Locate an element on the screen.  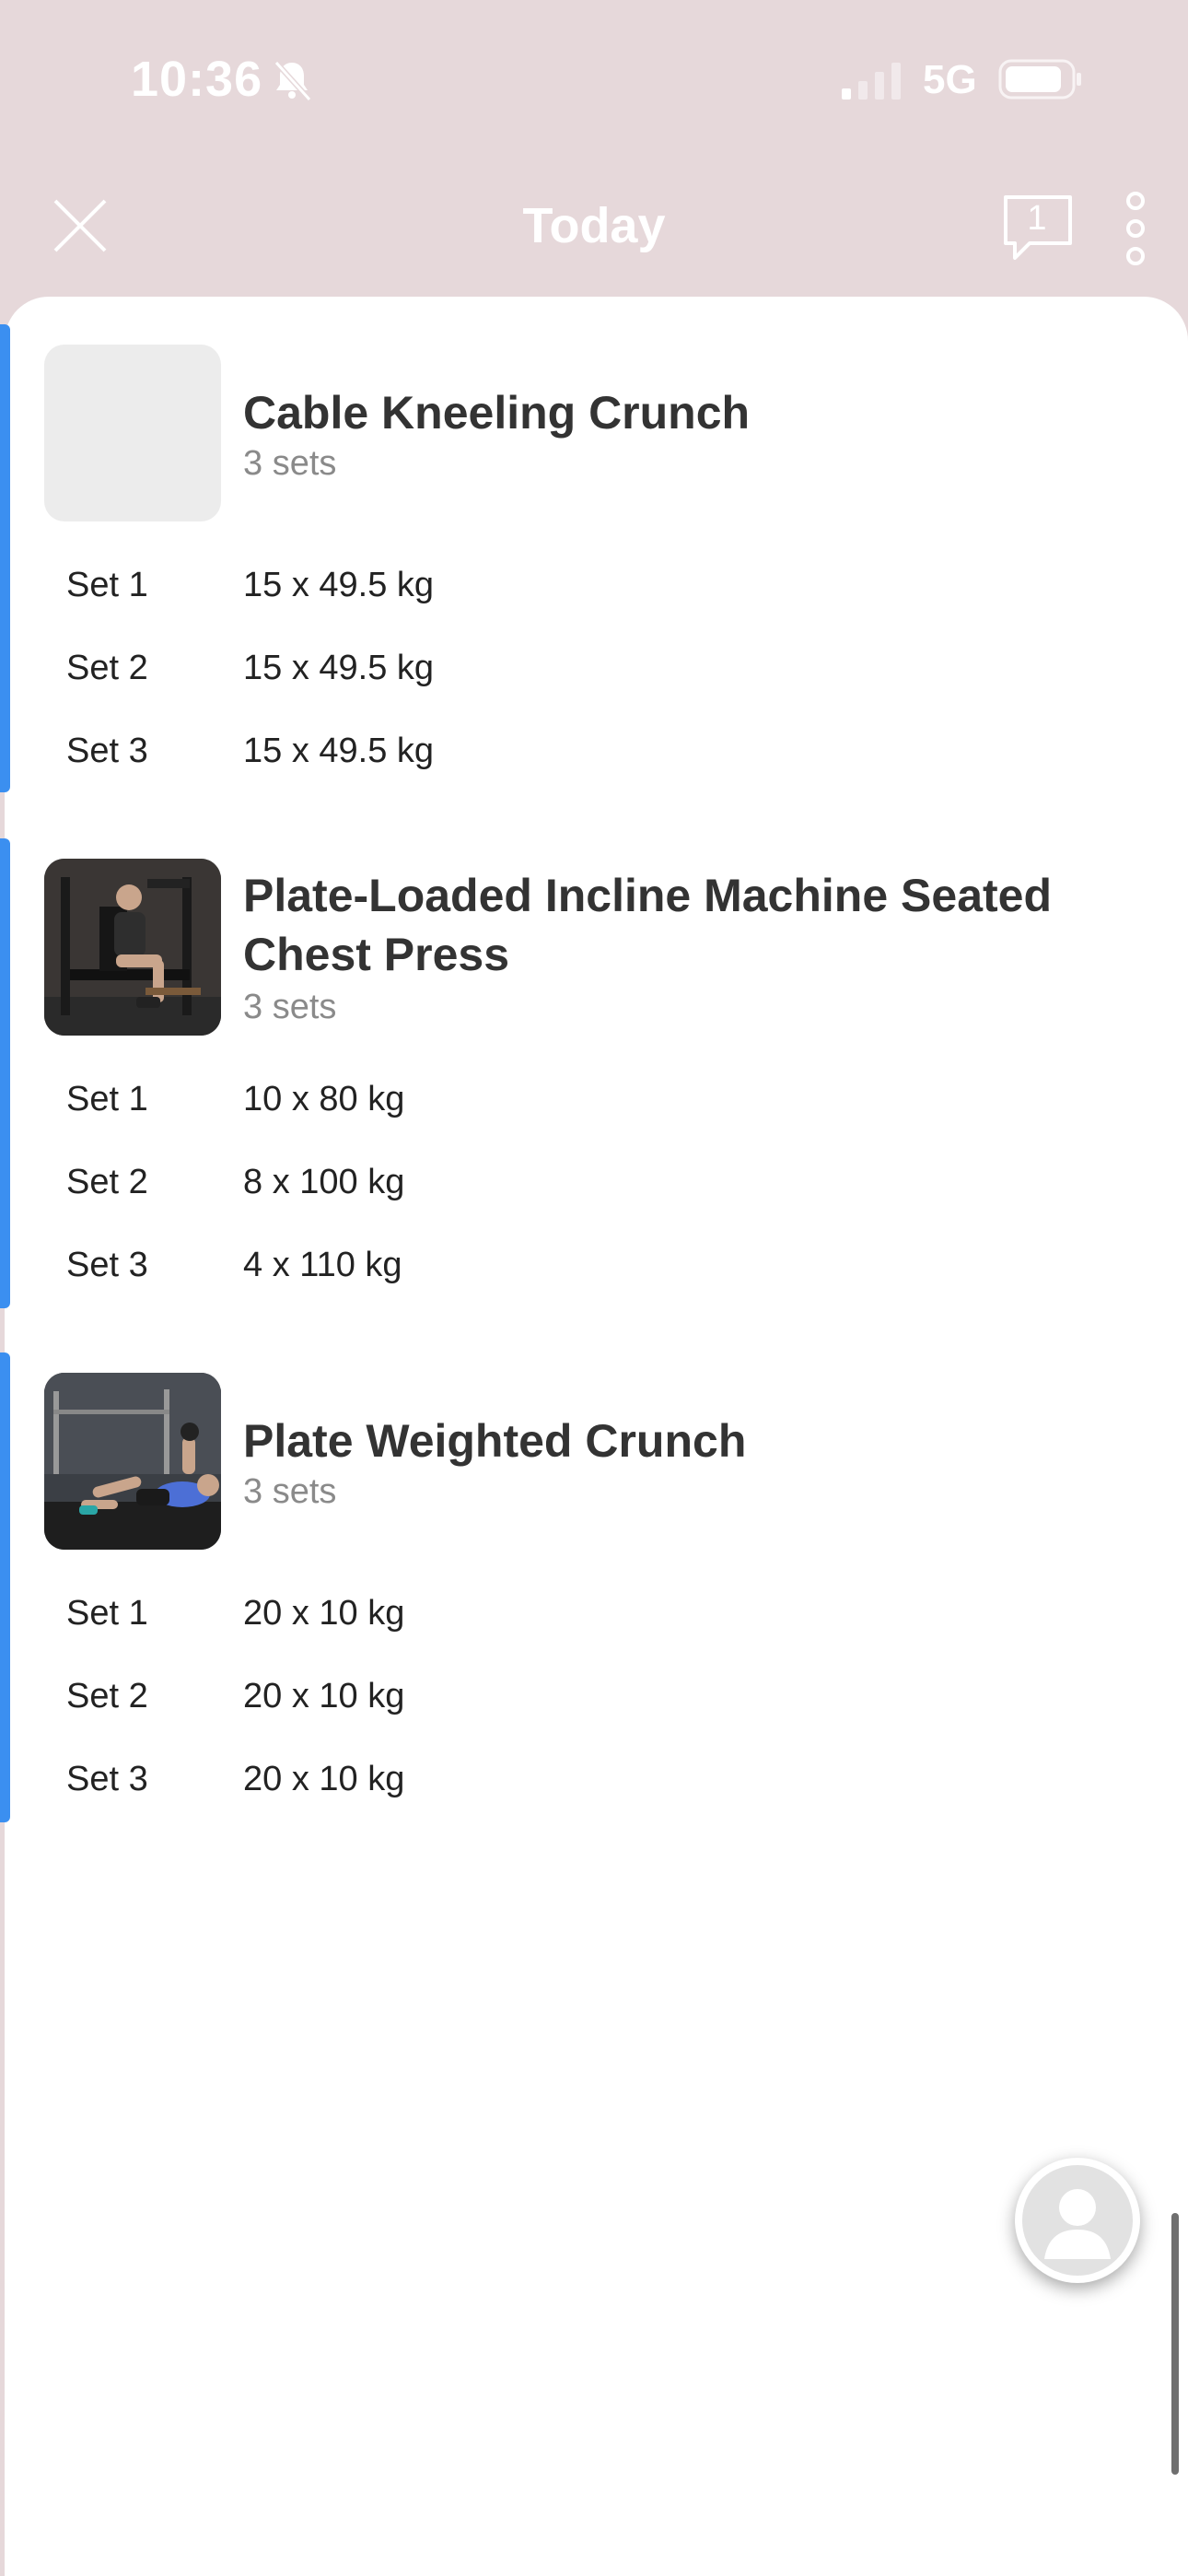
set-value: 8 x 100 kg is located at coordinates (324, 1182).